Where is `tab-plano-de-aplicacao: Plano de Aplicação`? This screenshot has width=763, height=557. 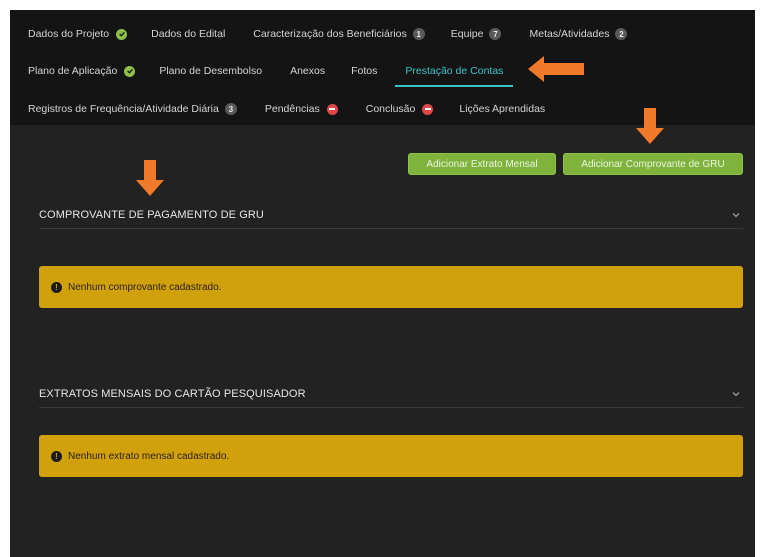
tab-plano-de-aplicacao: Plano de Aplicação is located at coordinates (82, 71).